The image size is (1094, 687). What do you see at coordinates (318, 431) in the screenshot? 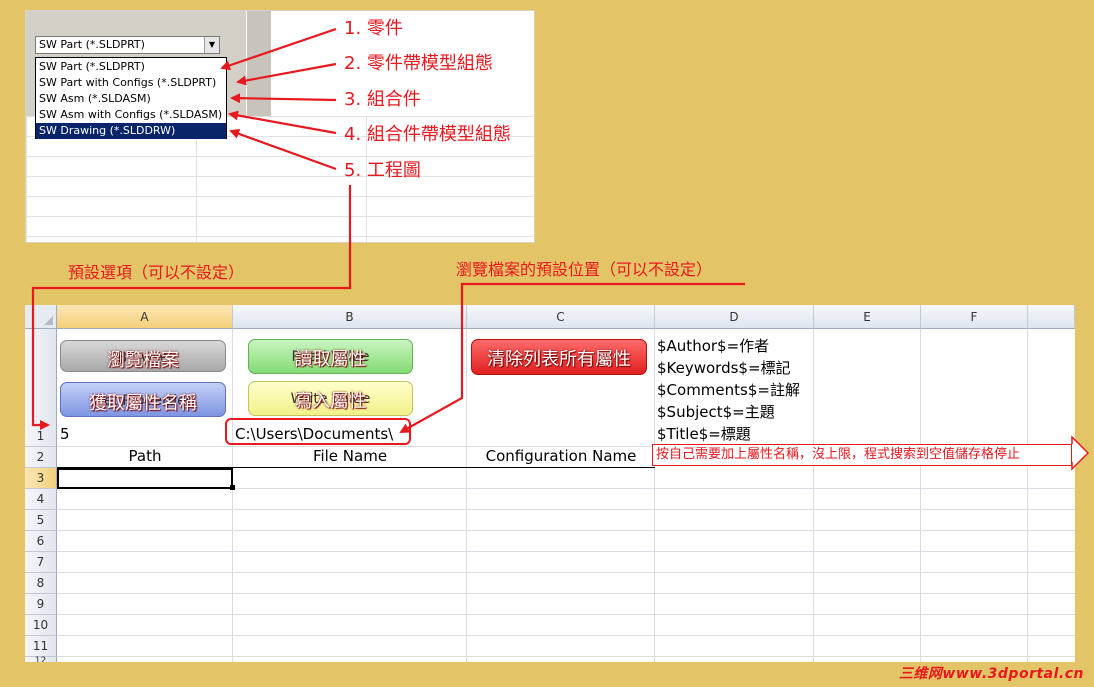
I see `path-highlight-box` at bounding box center [318, 431].